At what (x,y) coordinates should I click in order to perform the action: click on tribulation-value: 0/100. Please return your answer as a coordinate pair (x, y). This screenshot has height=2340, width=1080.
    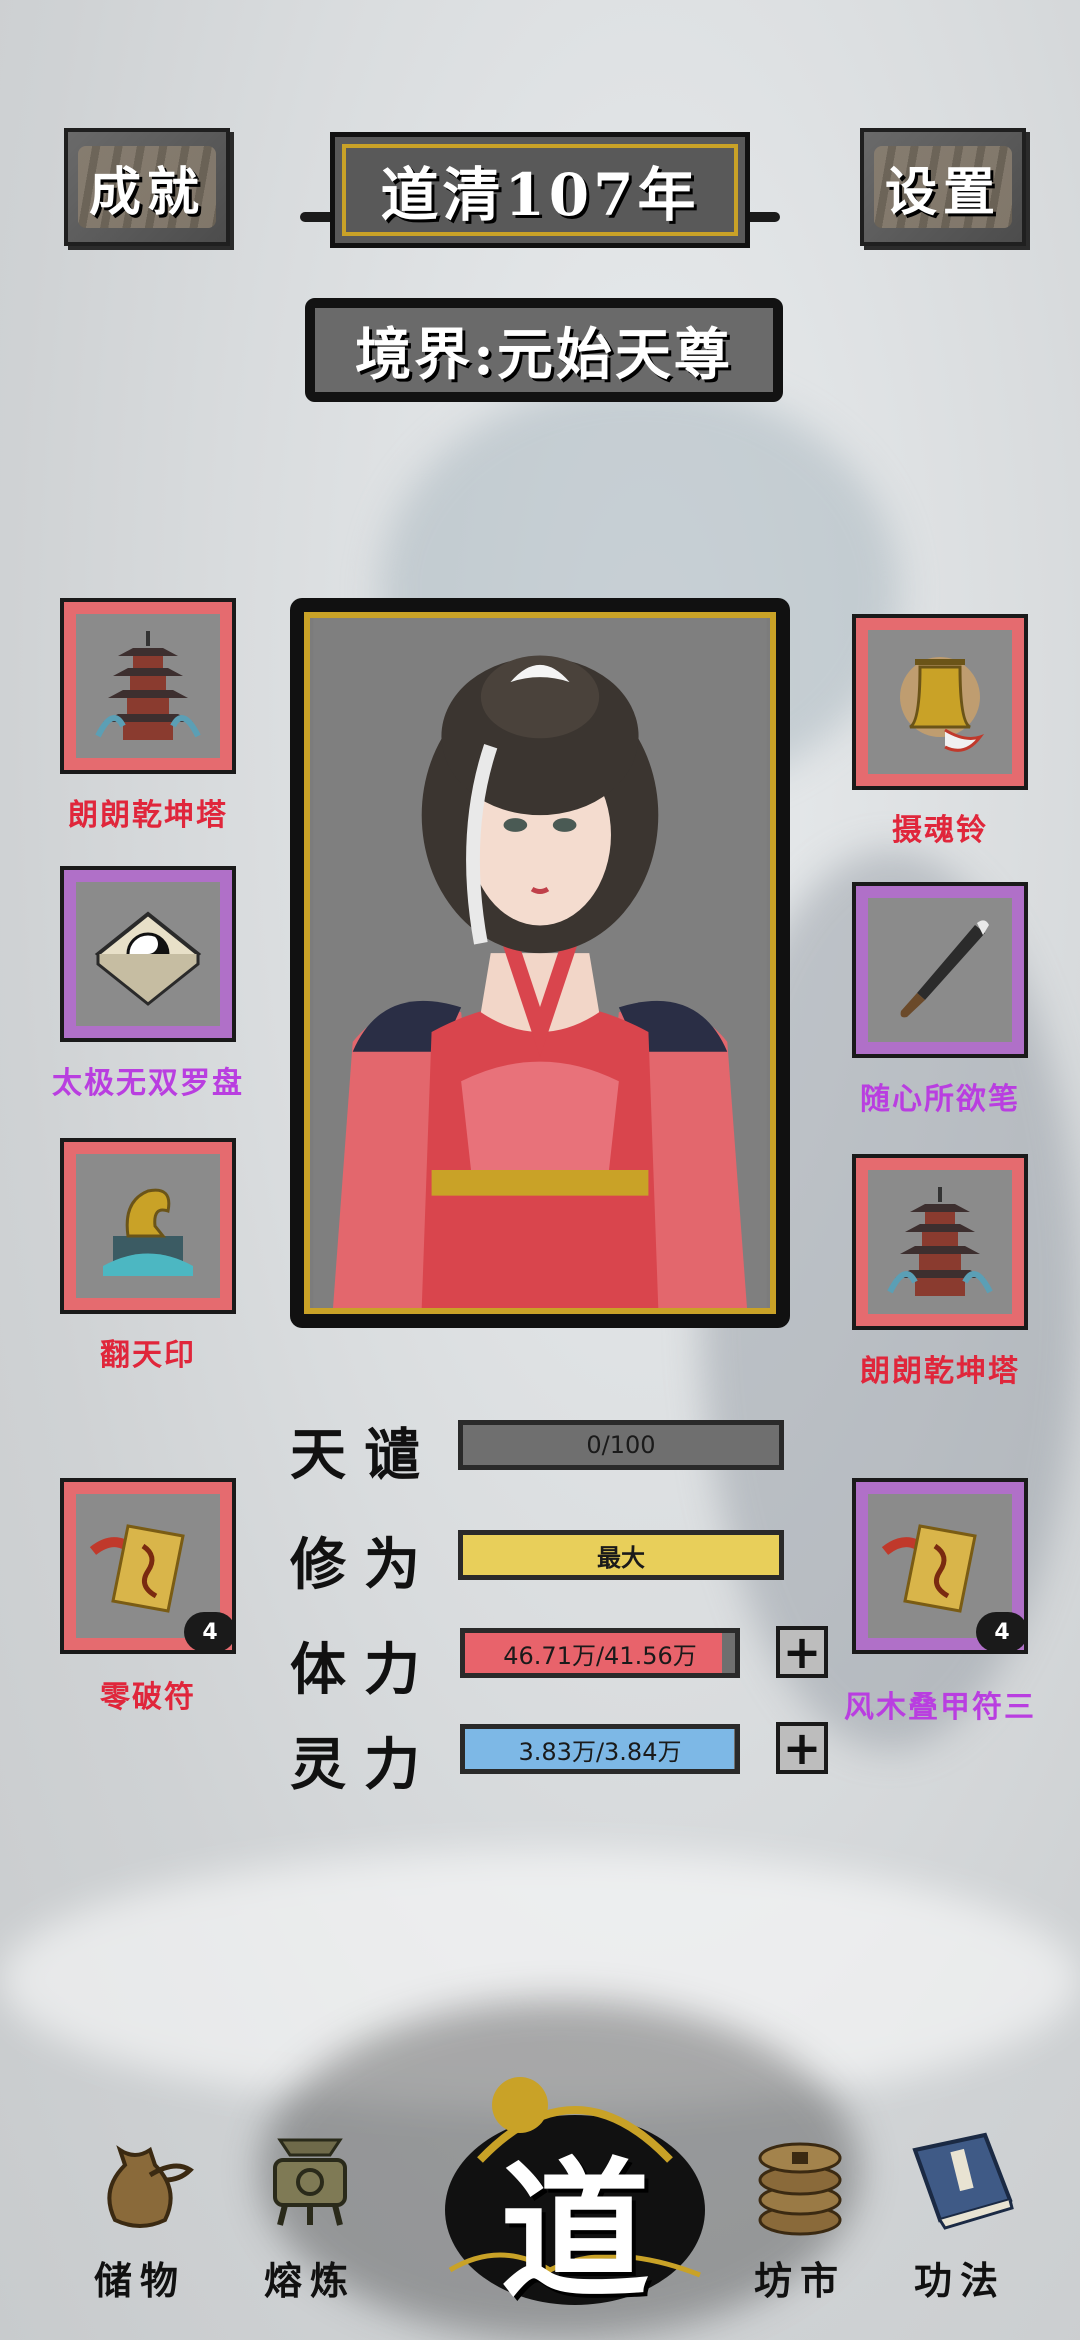
    Looking at the image, I should click on (621, 1445).